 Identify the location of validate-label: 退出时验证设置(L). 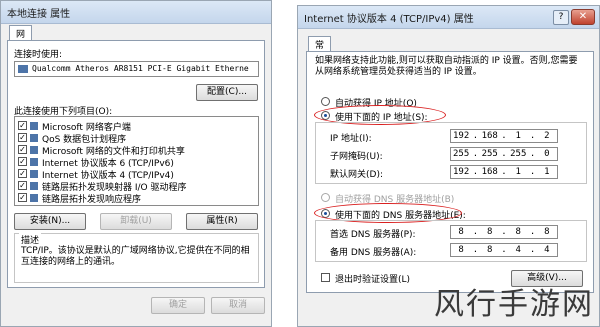
(373, 280).